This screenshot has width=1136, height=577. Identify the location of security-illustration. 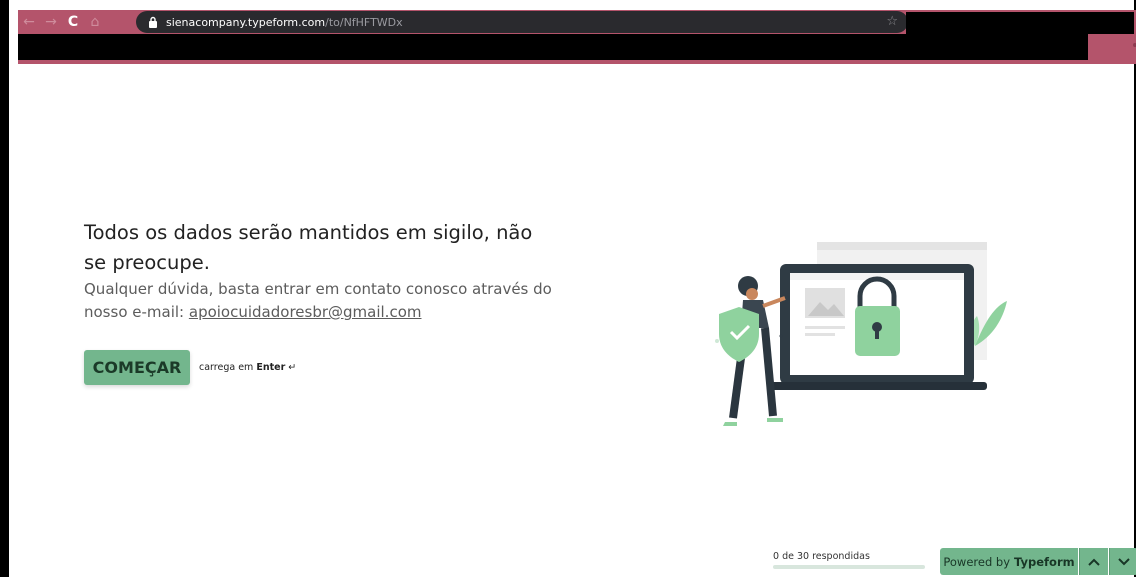
(861, 334).